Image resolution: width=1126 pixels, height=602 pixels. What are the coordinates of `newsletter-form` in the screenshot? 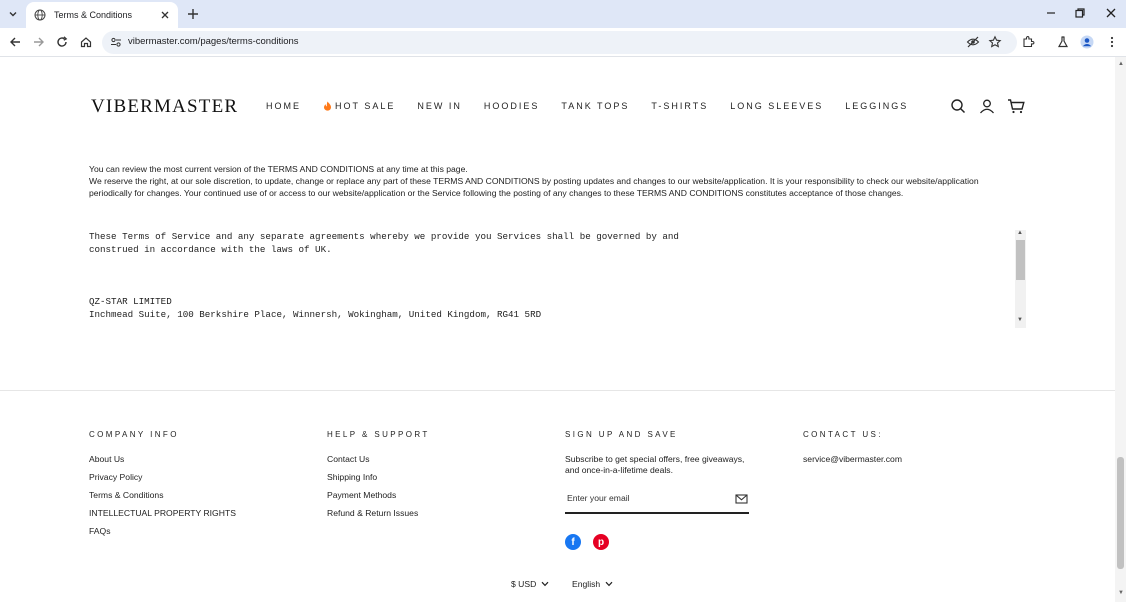 It's located at (657, 501).